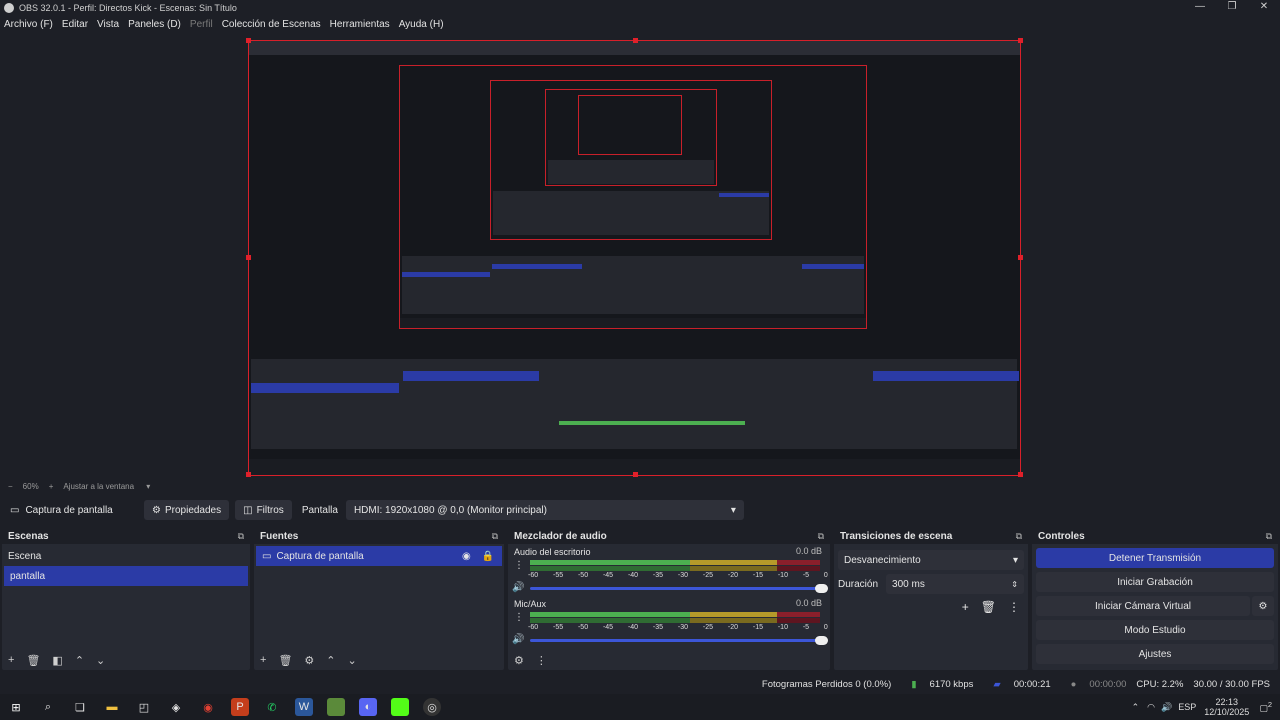 The height and width of the screenshot is (720, 1280). What do you see at coordinates (80, 707) in the screenshot?
I see `task-view-icon: ❏` at bounding box center [80, 707].